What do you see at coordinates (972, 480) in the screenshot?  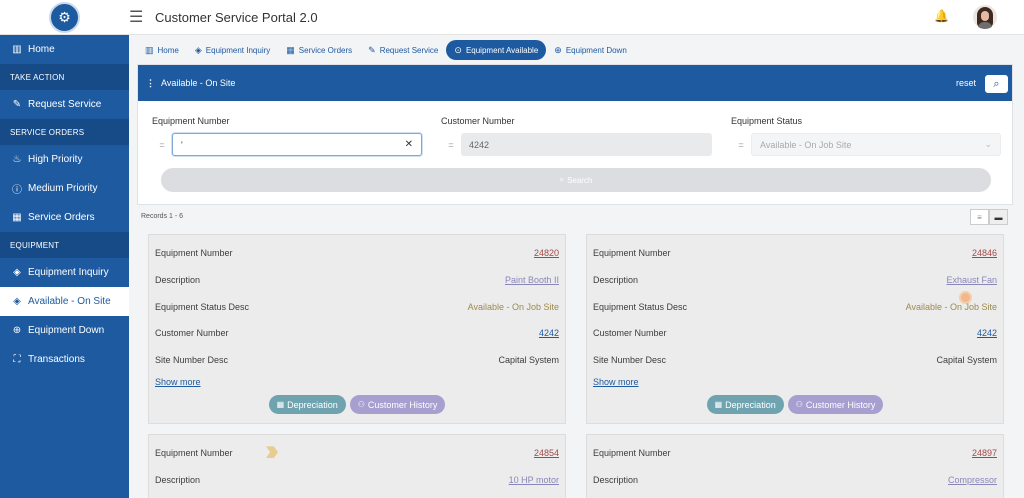 I see `card-field-value: Compressor` at bounding box center [972, 480].